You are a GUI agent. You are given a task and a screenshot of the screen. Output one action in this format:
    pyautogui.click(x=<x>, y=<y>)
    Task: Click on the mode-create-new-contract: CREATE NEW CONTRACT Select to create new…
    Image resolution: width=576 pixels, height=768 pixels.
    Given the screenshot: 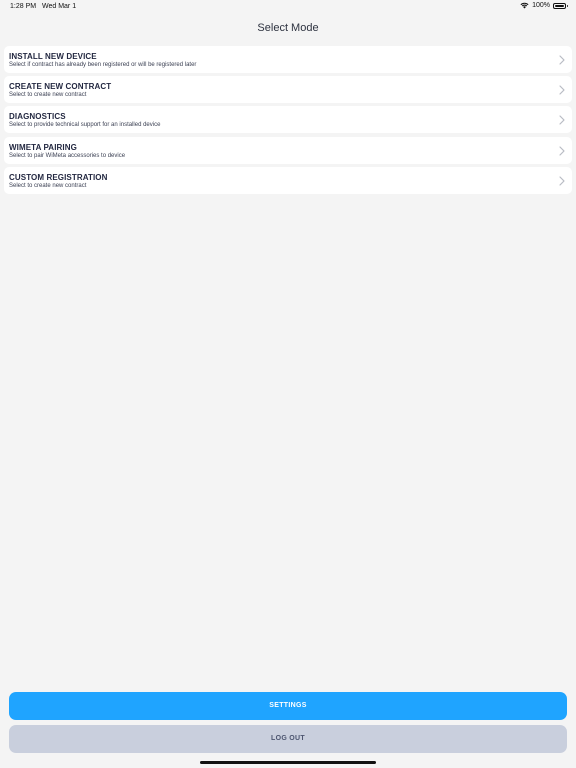 What is the action you would take?
    pyautogui.click(x=288, y=90)
    